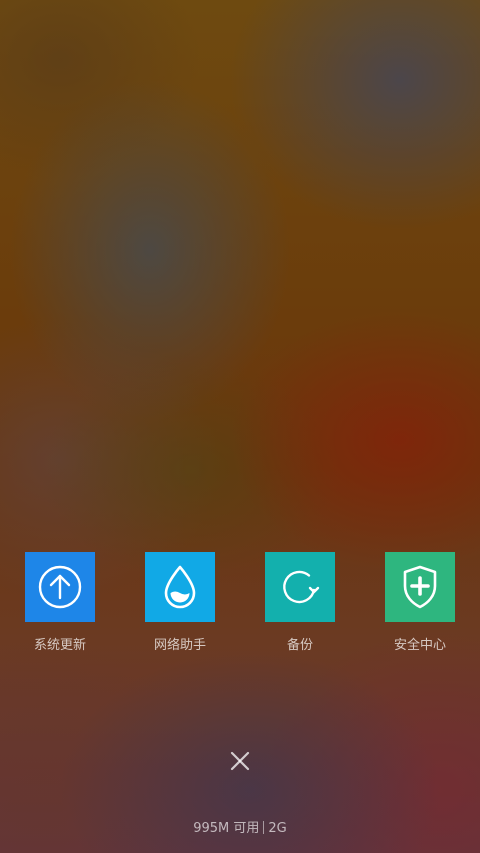 The width and height of the screenshot is (480, 853). I want to click on arrow-up-circle-icon, so click(60, 587).